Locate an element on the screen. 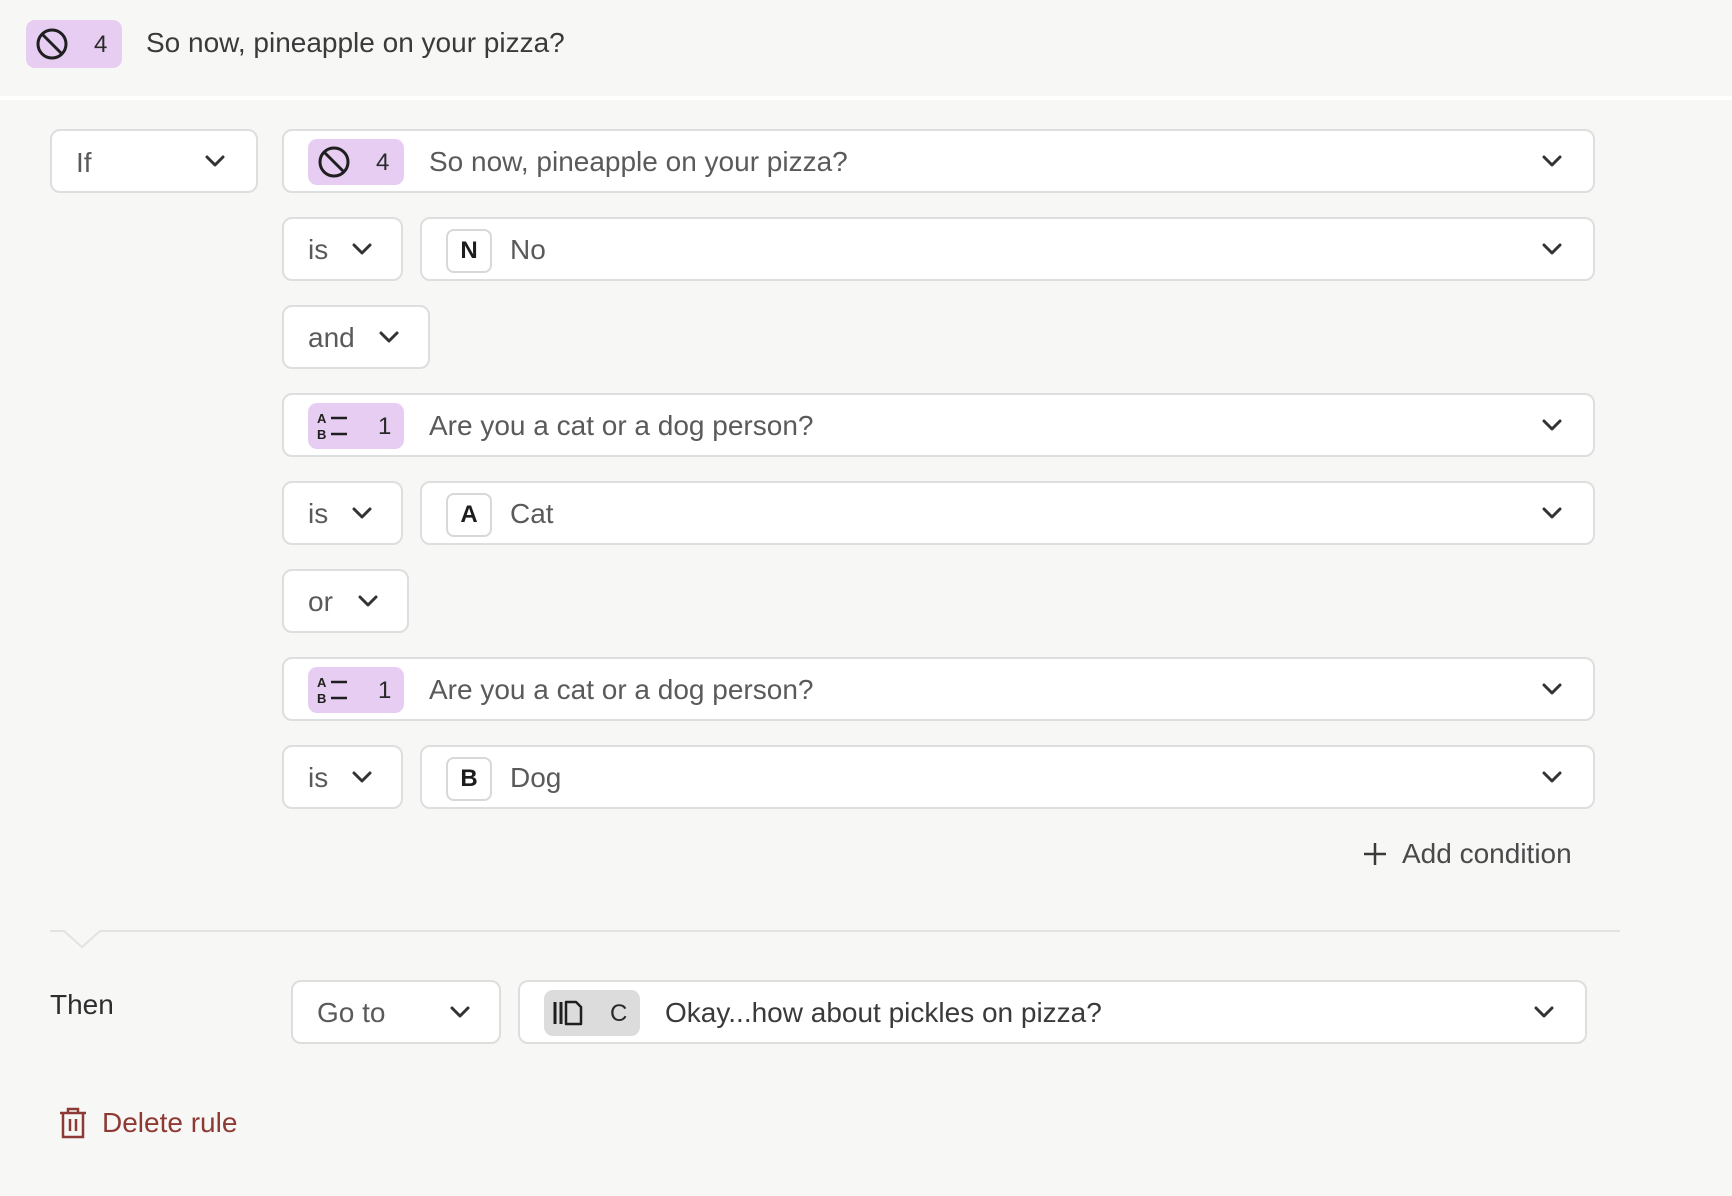  answer-letter-badge: N is located at coordinates (469, 251).